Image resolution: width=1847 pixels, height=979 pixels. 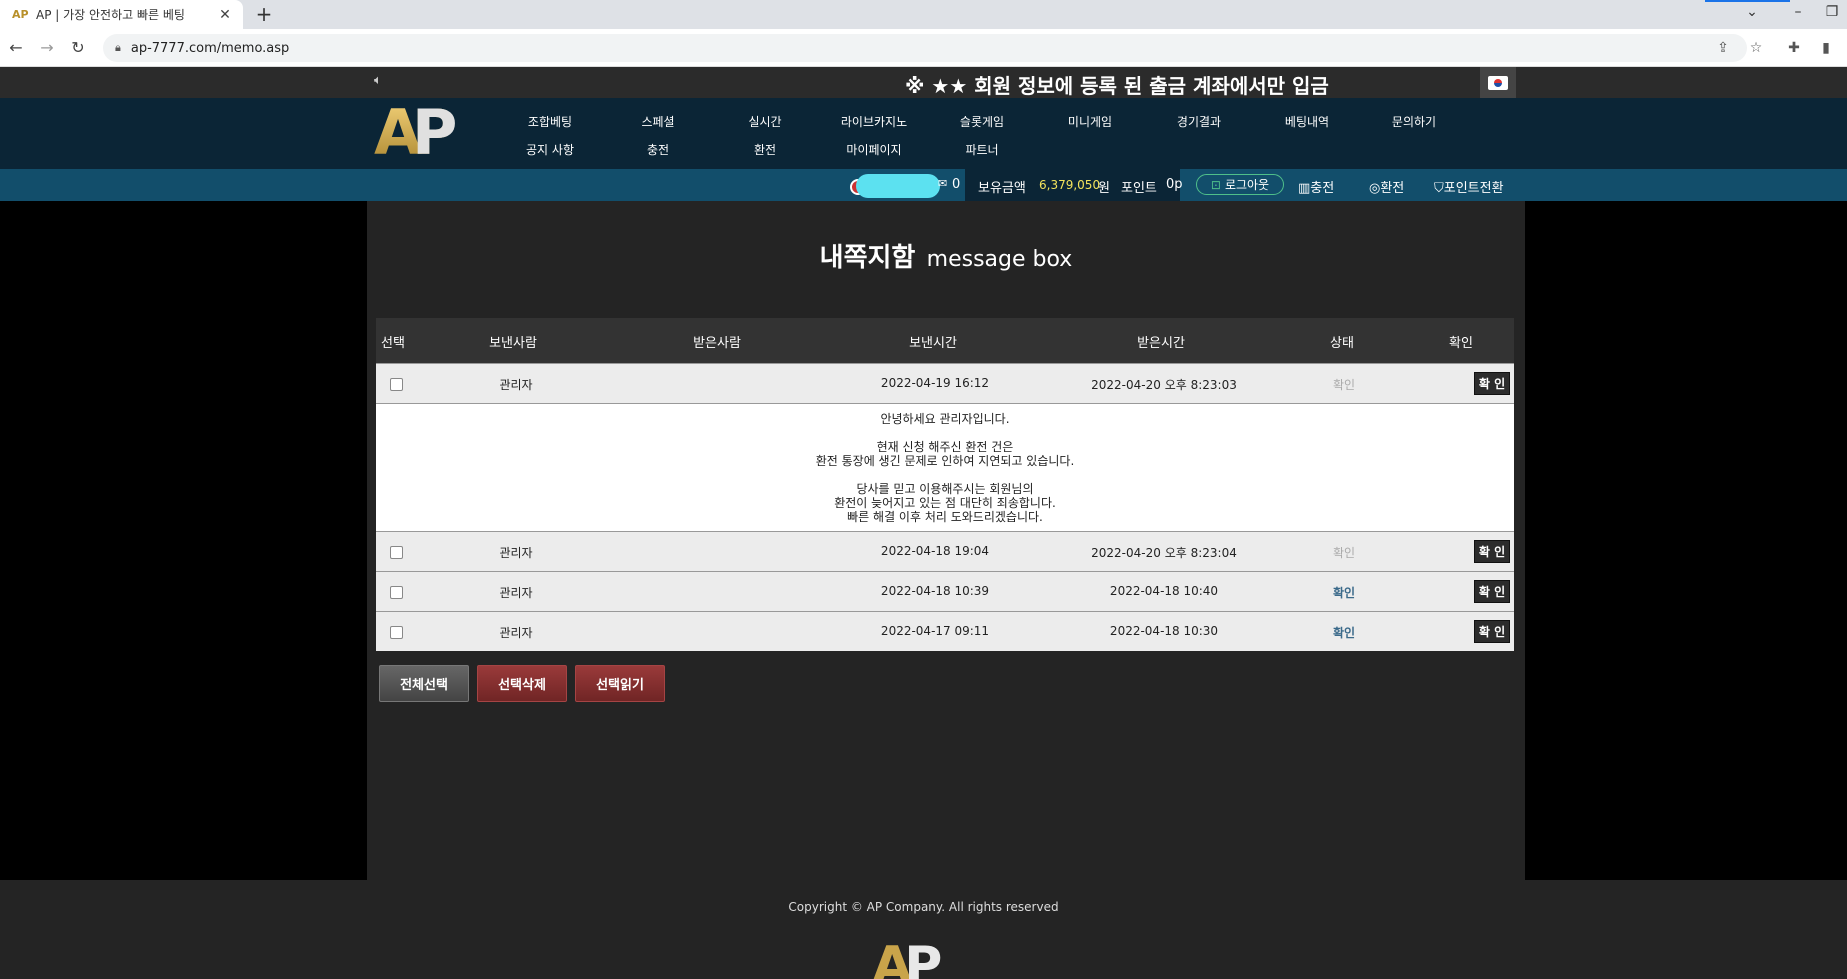 What do you see at coordinates (1322, 188) in the screenshot?
I see `deposit-label: 충전` at bounding box center [1322, 188].